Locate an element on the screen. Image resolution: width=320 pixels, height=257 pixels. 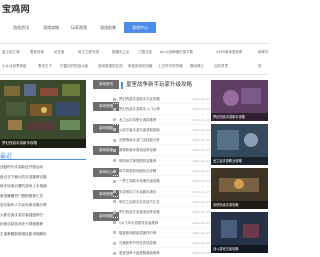
tag-link: gtr斗战神魂记录下载 is located at coordinates (176, 52).